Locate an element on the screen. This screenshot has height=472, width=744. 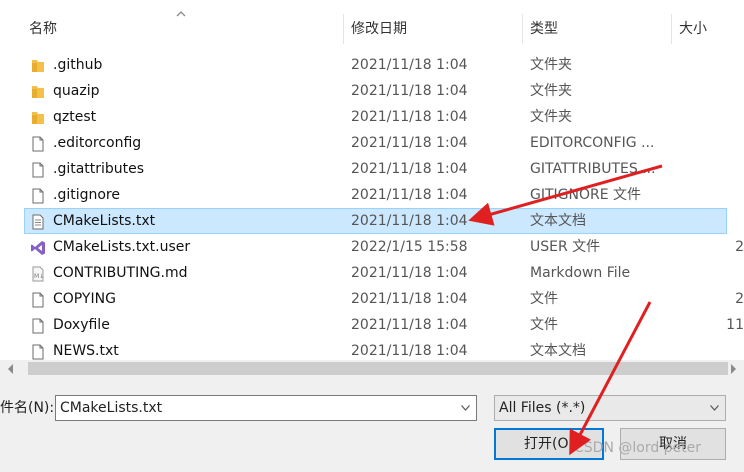
visual-studio-icon is located at coordinates (38, 247).